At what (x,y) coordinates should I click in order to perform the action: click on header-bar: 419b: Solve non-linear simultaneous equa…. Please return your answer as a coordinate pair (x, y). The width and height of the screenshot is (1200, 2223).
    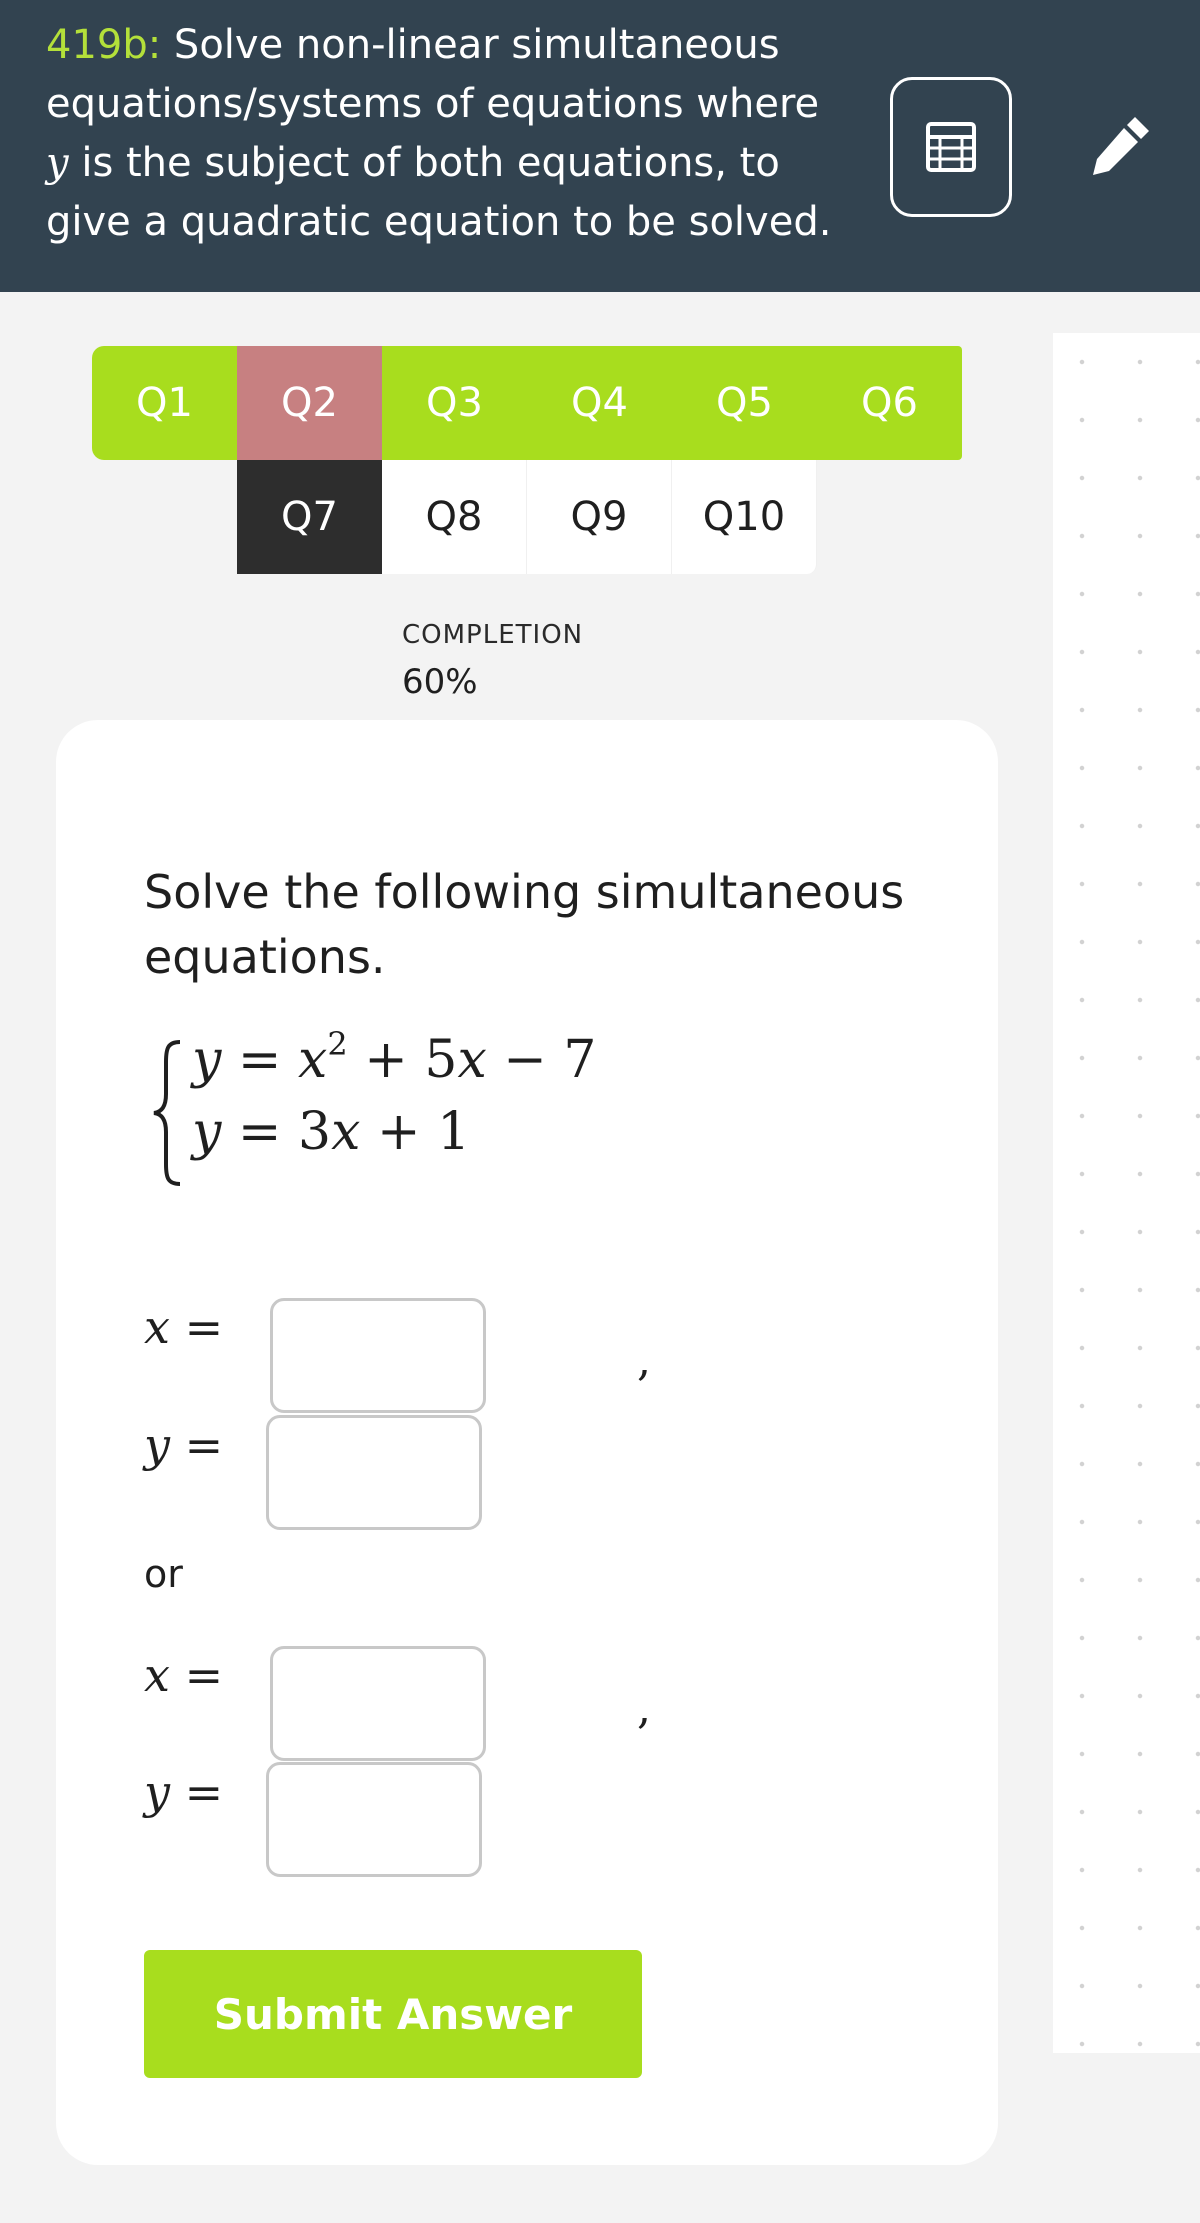
    Looking at the image, I should click on (600, 146).